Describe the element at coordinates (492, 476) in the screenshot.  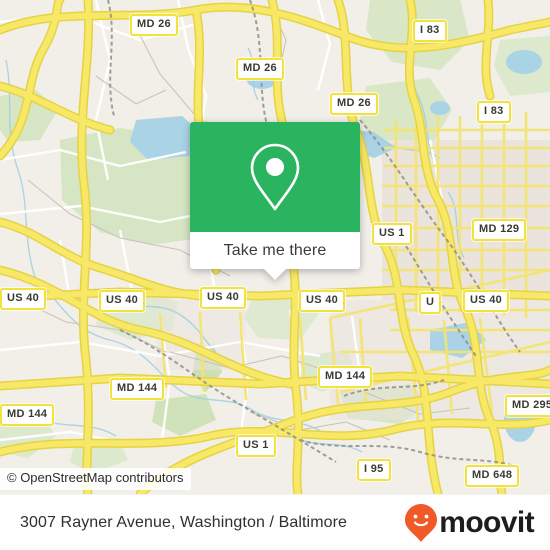
I see `road-shield: MD 648` at that location.